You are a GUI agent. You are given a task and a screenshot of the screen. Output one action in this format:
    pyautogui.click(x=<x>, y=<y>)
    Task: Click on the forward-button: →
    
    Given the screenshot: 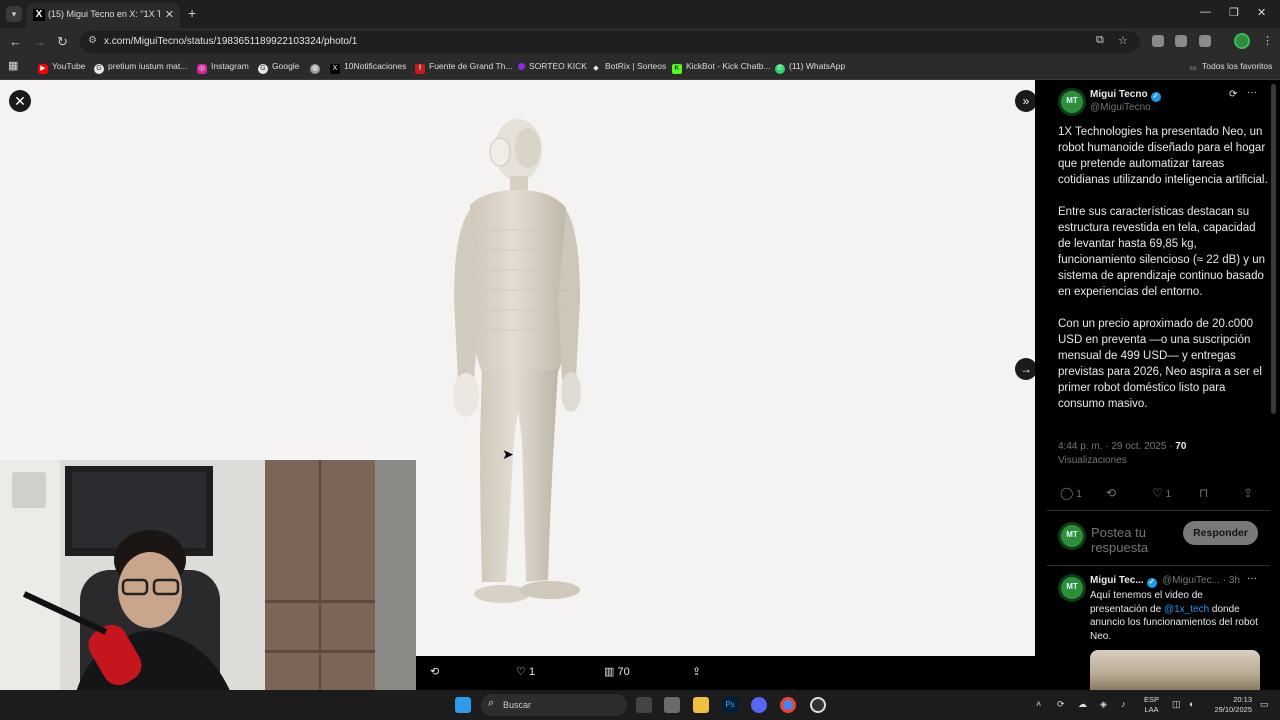 What is the action you would take?
    pyautogui.click(x=39, y=41)
    